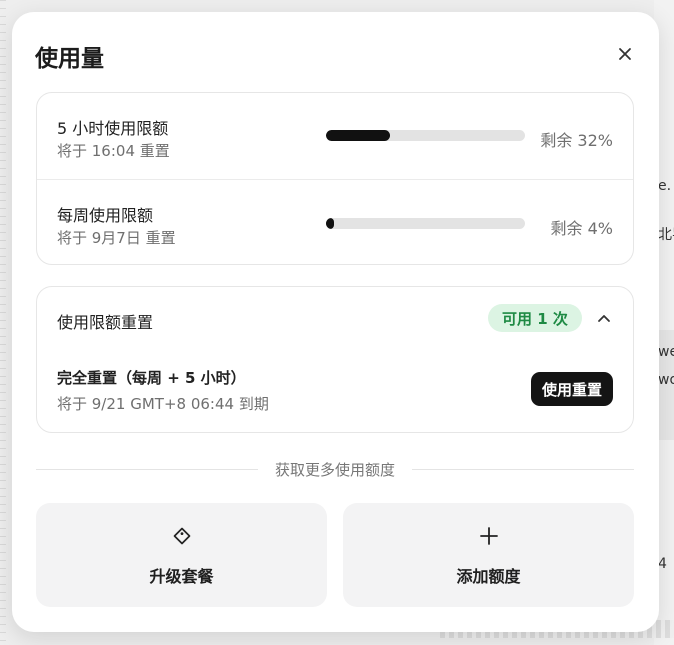 Image resolution: width=674 pixels, height=645 pixels. I want to click on close-icon, so click(625, 54).